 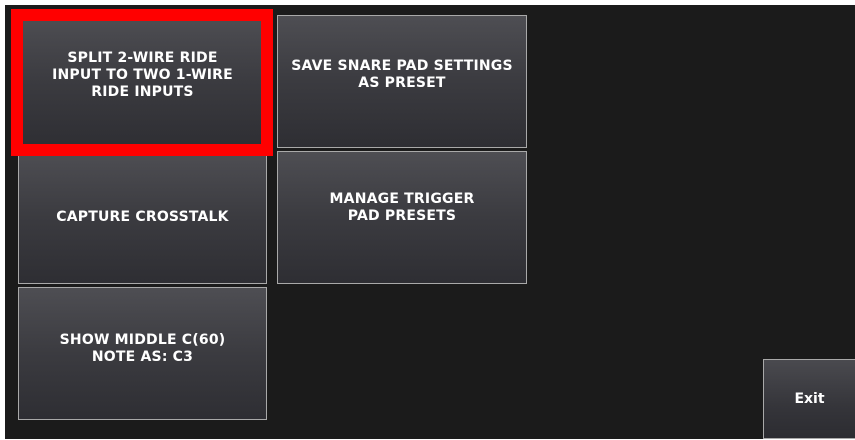 I want to click on capture-crosstalk-label: CAPTURE CROSSTALK, so click(x=142, y=217).